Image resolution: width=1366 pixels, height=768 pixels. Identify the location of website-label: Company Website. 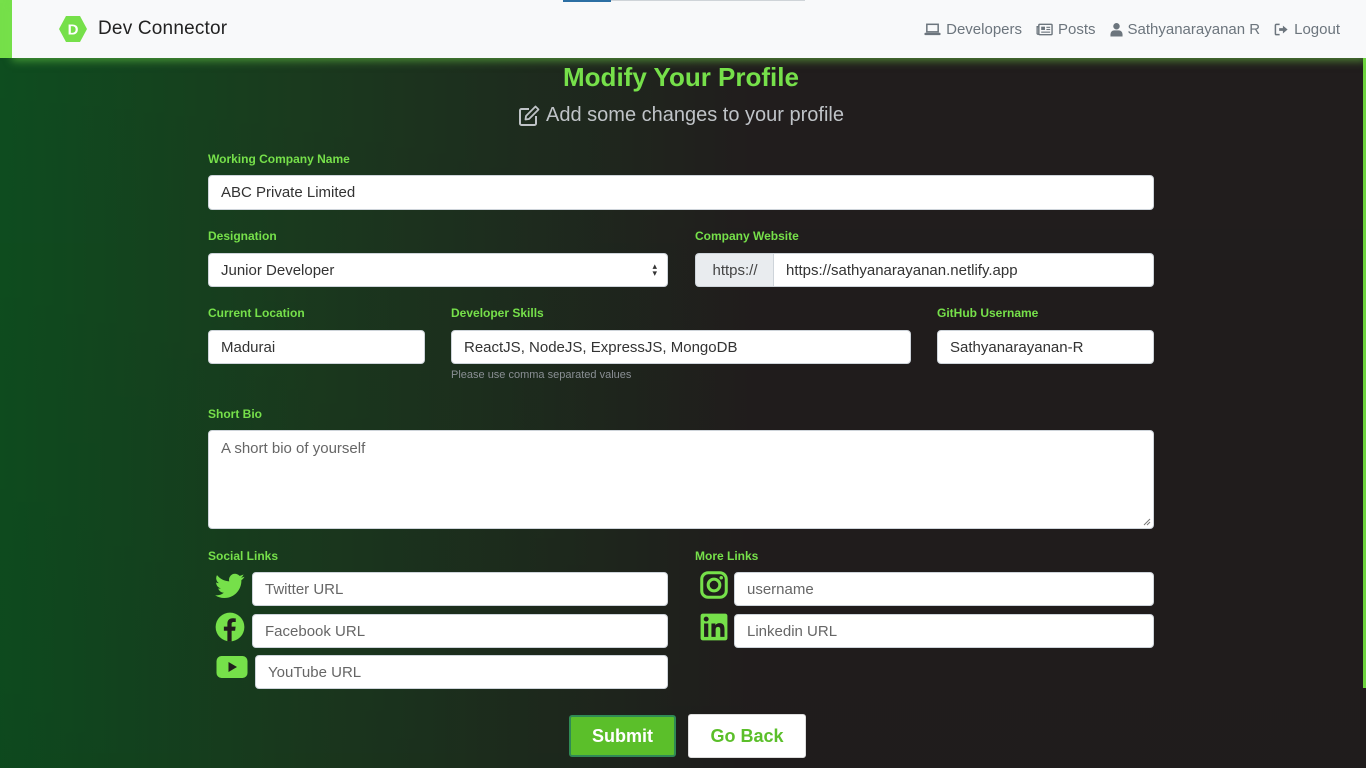
(747, 236).